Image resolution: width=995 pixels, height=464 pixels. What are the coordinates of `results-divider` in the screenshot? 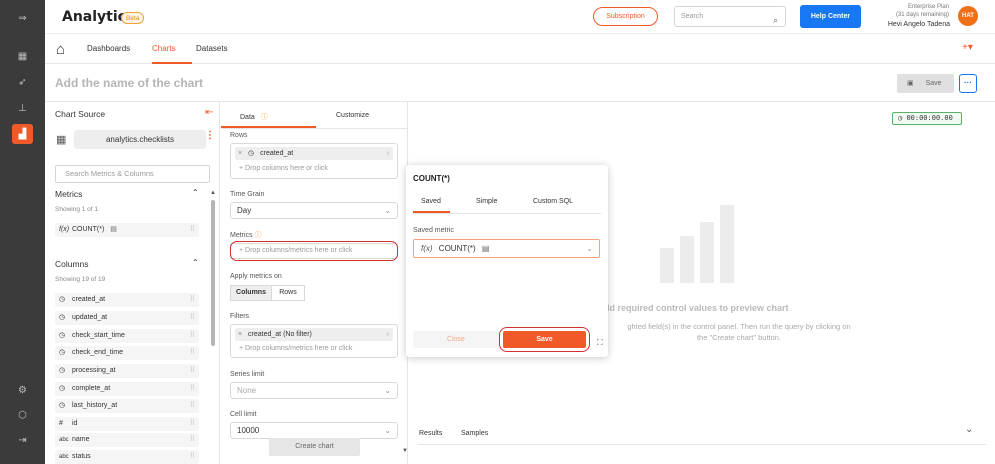 It's located at (702, 444).